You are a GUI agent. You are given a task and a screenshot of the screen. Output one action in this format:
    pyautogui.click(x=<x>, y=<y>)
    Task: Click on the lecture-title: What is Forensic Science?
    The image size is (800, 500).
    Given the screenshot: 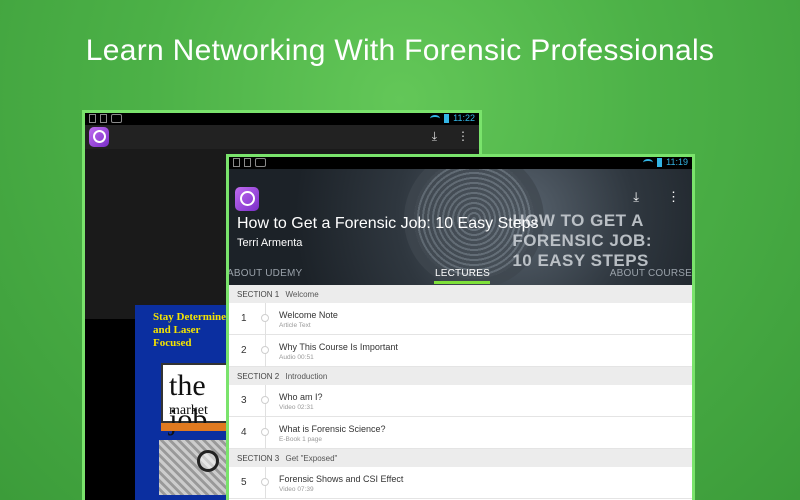 What is the action you would take?
    pyautogui.click(x=332, y=429)
    